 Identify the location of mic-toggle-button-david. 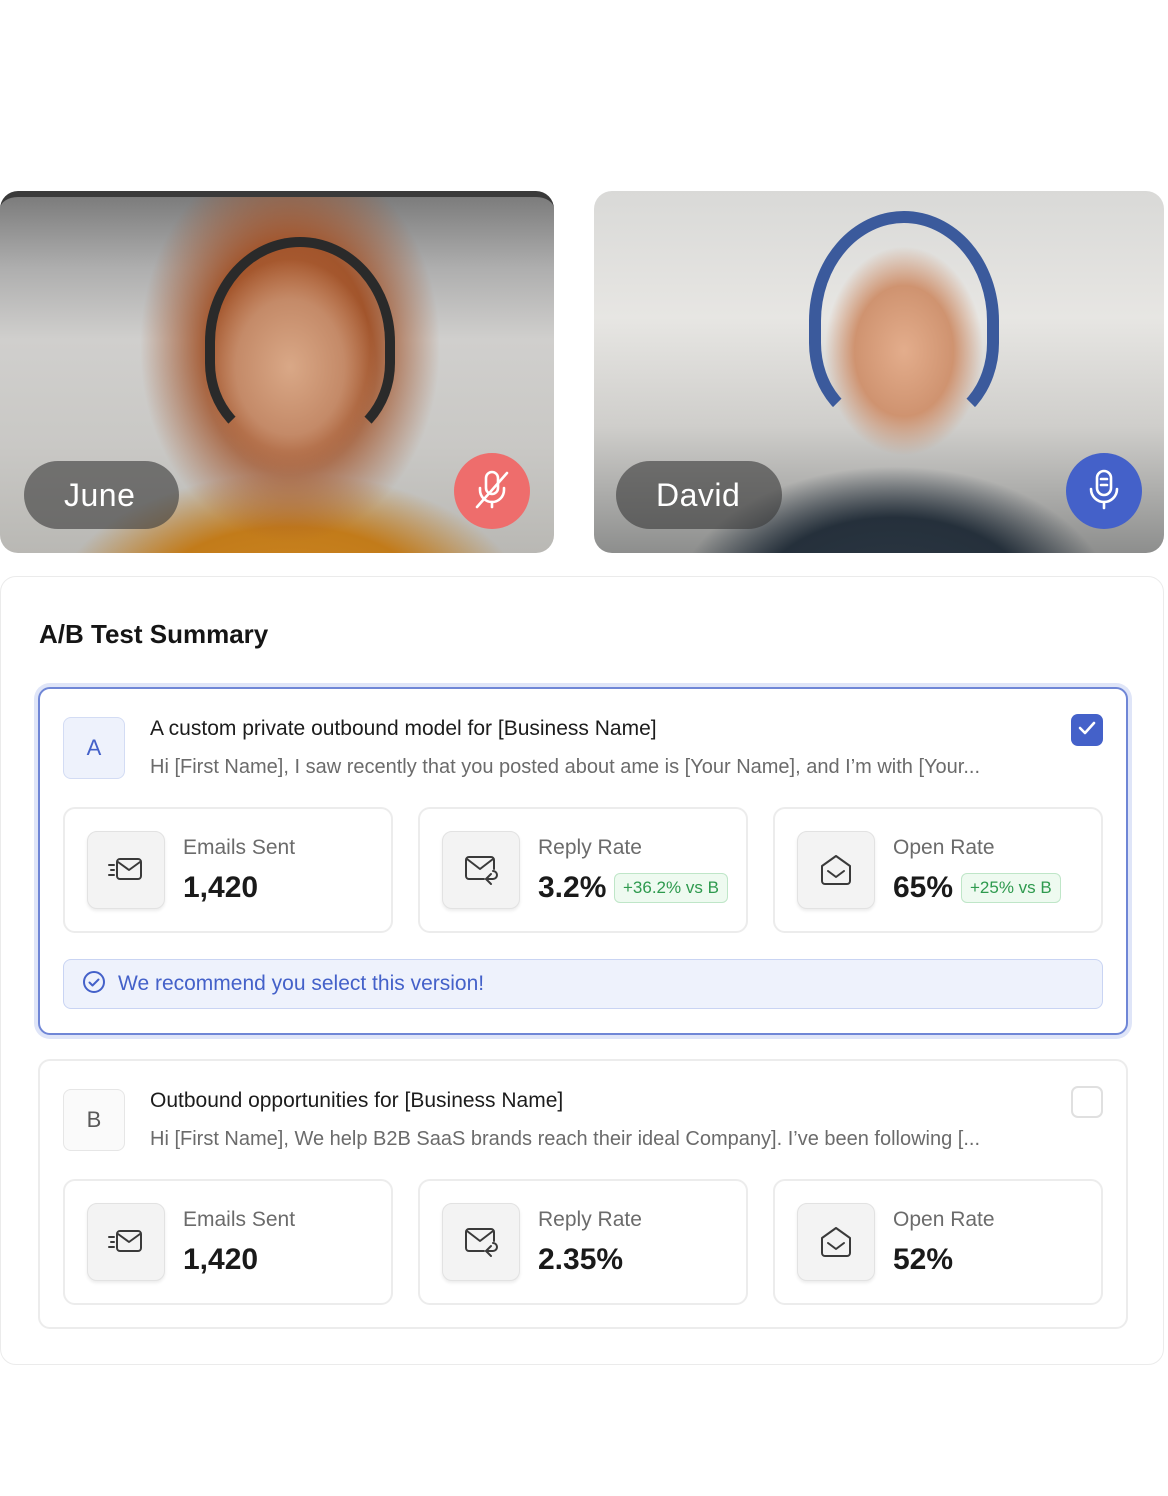
(1104, 491).